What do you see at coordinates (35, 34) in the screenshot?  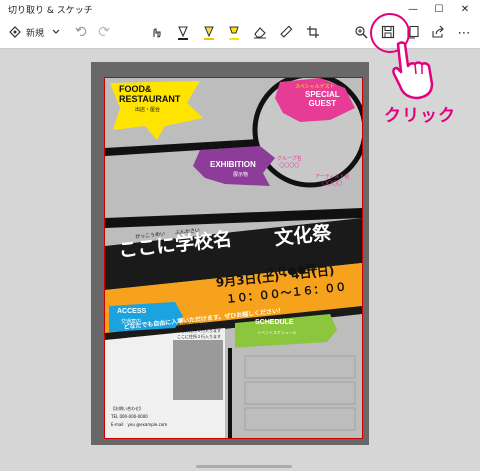 I see `new-button: 新規` at bounding box center [35, 34].